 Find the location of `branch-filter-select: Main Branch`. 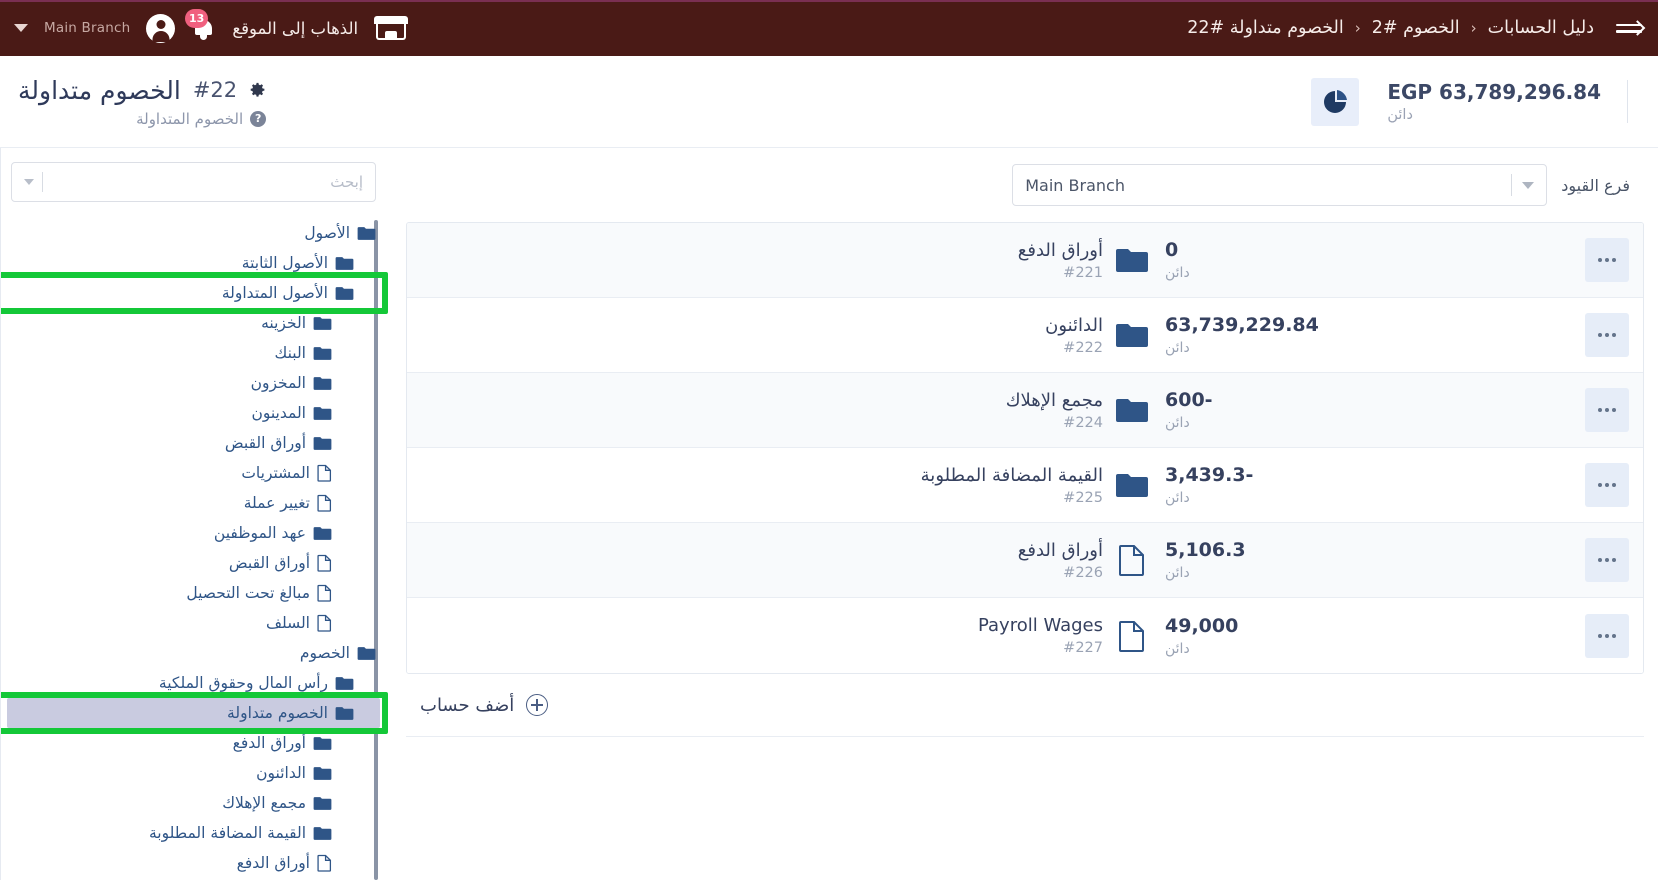

branch-filter-select: Main Branch is located at coordinates (1280, 185).